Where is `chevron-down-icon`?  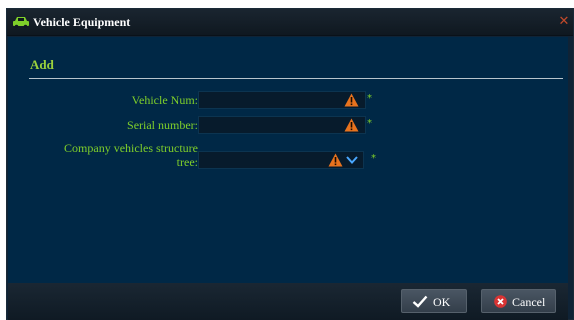 chevron-down-icon is located at coordinates (352, 160).